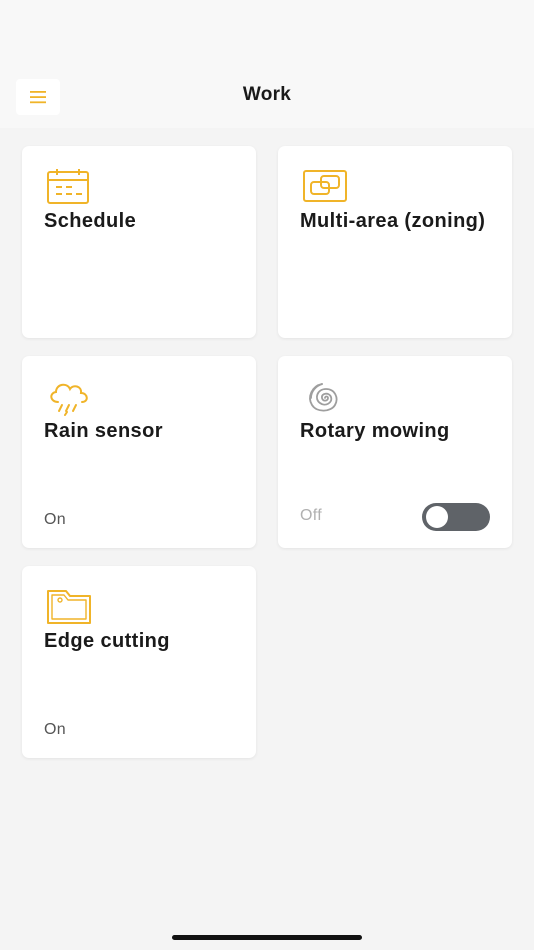  Describe the element at coordinates (437, 517) in the screenshot. I see `toggle-knob` at that location.